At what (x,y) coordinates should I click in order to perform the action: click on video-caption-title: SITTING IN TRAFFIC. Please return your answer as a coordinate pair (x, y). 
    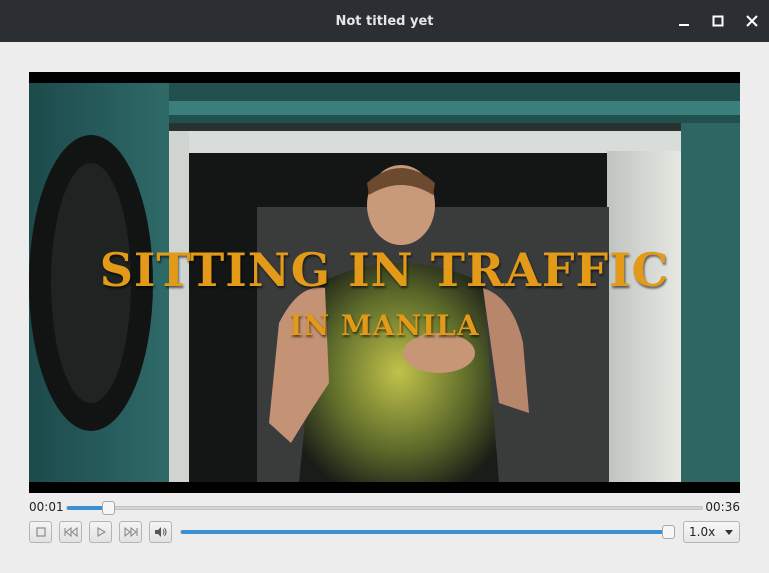
    Looking at the image, I should click on (384, 270).